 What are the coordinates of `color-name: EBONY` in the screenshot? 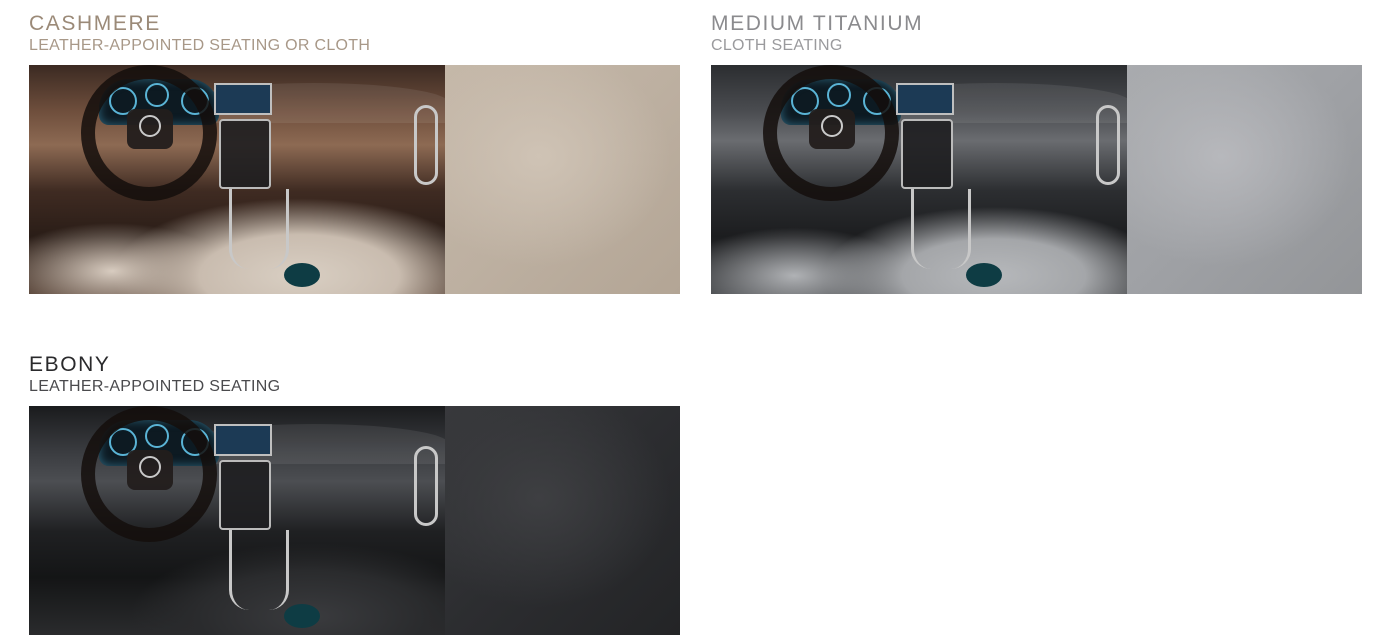 It's located at (70, 364).